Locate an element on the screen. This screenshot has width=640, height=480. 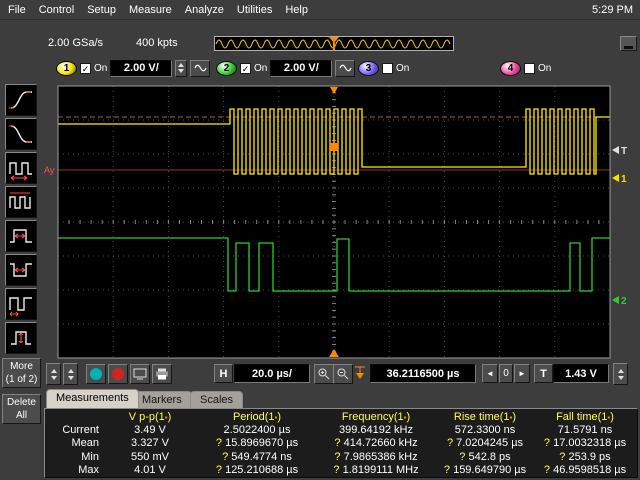
zoom-in-button is located at coordinates (324, 374).